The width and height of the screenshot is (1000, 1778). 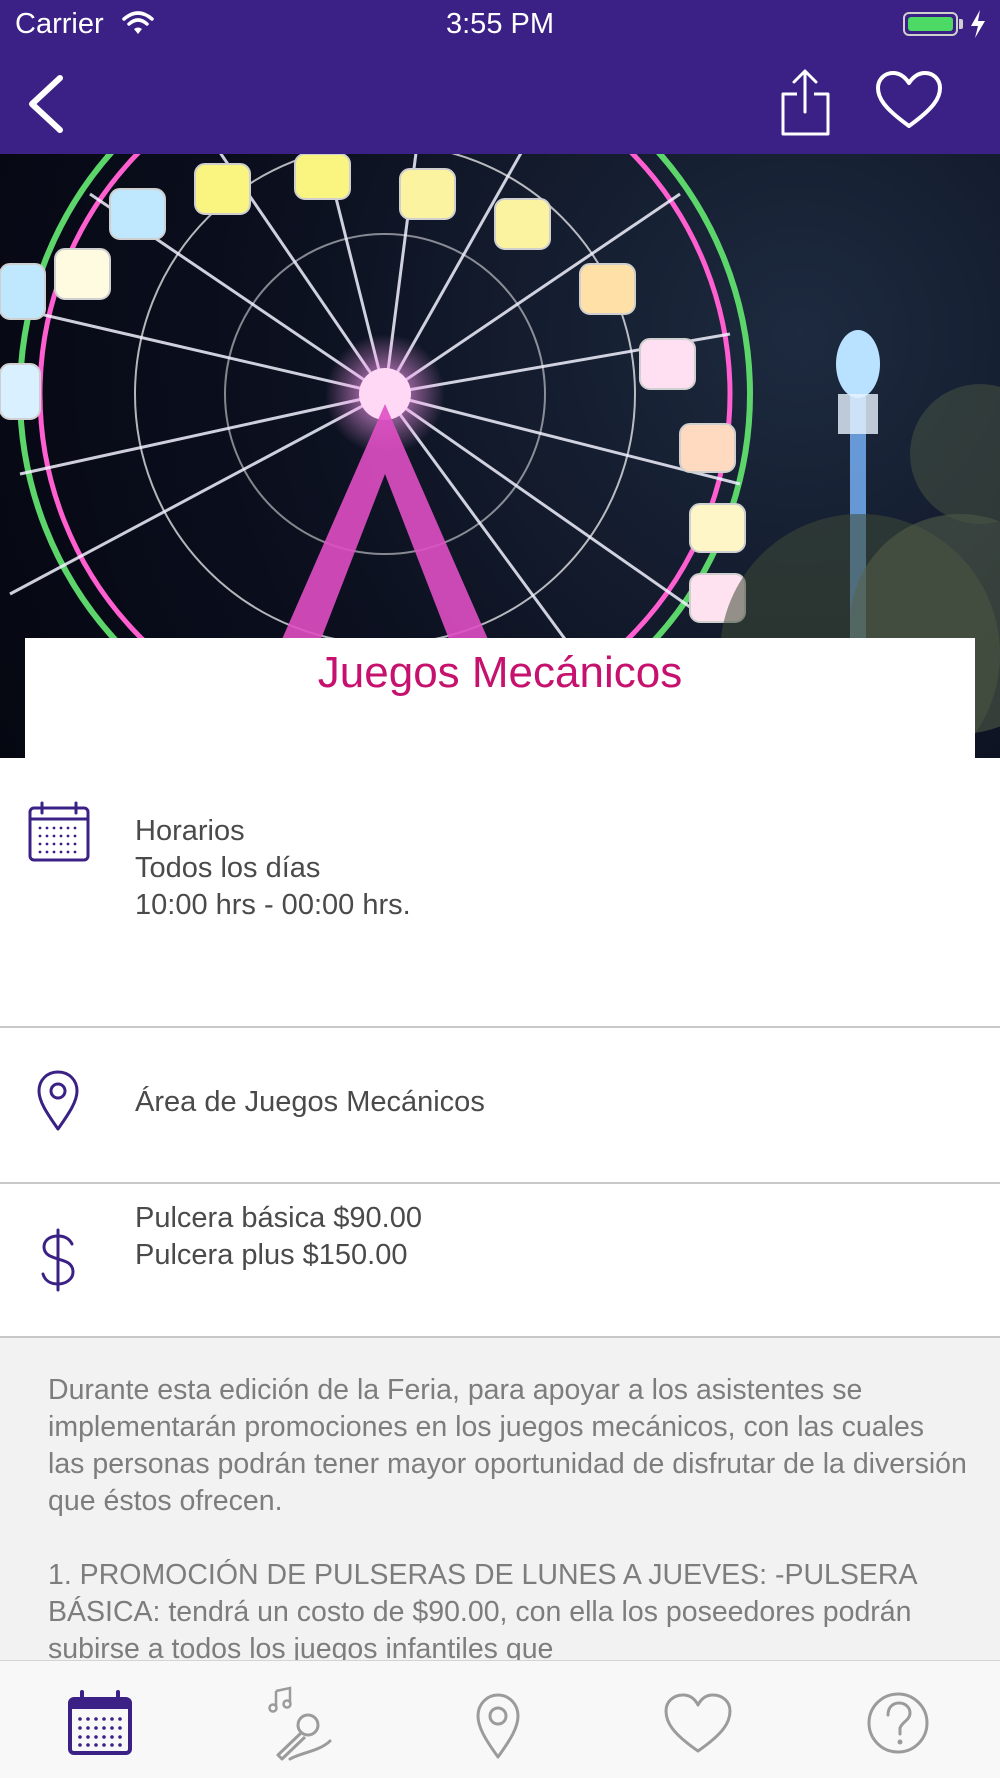 What do you see at coordinates (500, 698) in the screenshot?
I see `event-title-card: Juegos Mecánicos` at bounding box center [500, 698].